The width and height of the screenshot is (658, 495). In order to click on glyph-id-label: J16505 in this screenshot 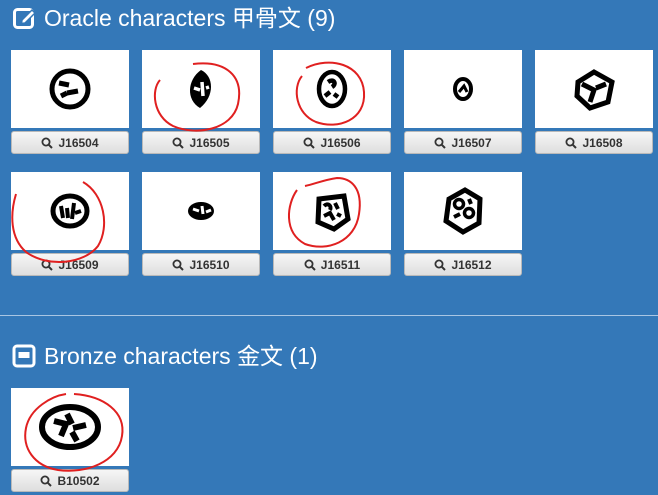, I will do `click(209, 142)`.